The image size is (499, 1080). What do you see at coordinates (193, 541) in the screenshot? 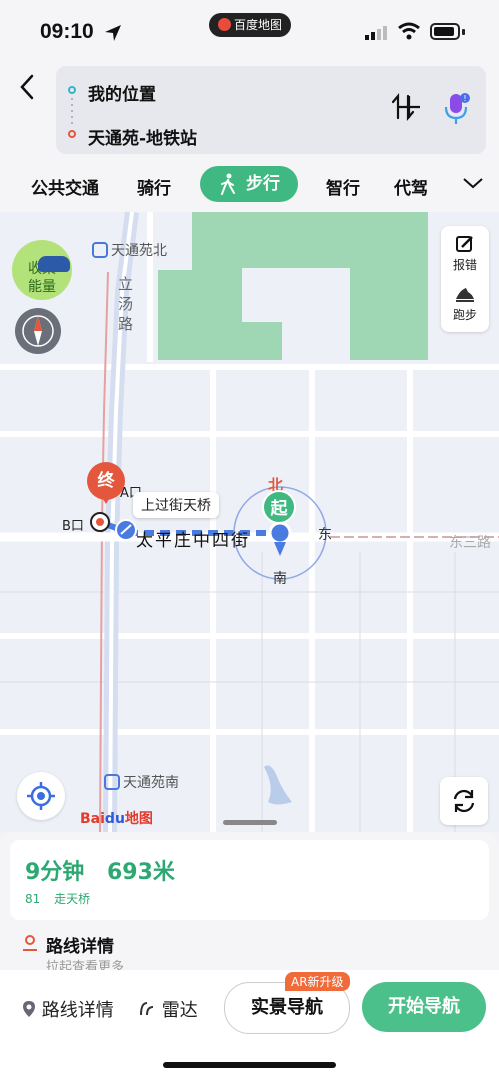
I see `street-label-taipingzhuang: 太平庄中四街` at bounding box center [193, 541].